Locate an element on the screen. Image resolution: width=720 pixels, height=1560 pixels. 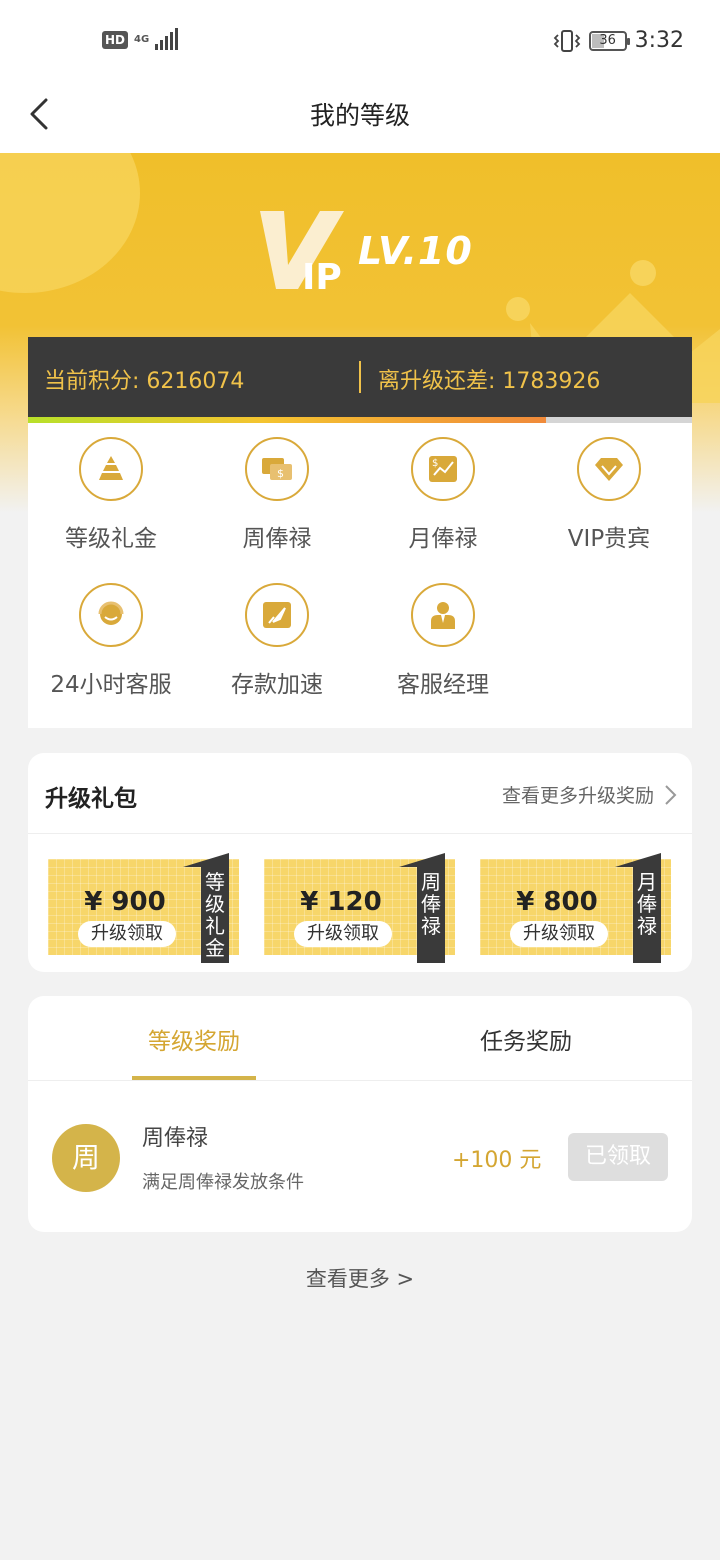
reward-avatar: 周 is located at coordinates (86, 1158).